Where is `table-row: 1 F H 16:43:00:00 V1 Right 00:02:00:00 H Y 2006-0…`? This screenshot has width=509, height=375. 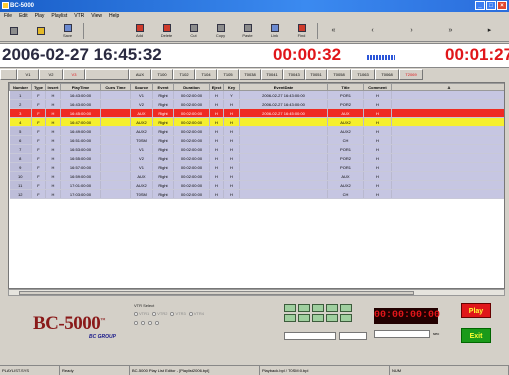 table-row: 1 F H 16:43:00:00 V1 Right 00:02:00:00 H Y 2006-0… is located at coordinates (256, 95).